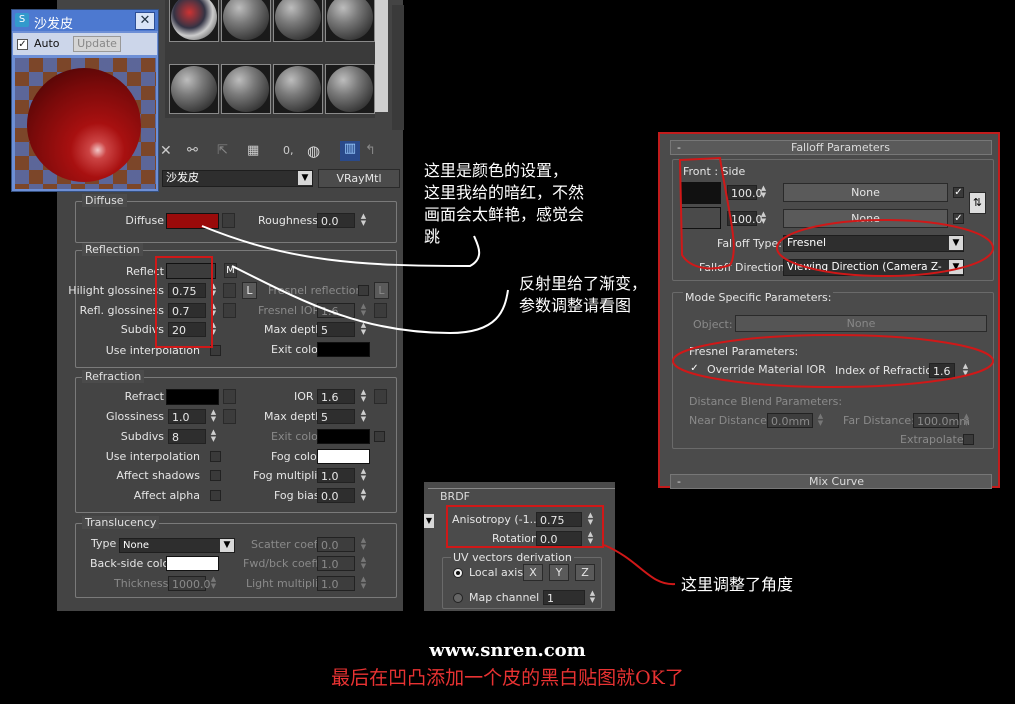 The image size is (1015, 704). What do you see at coordinates (370, 300) in the screenshot?
I see `reflect-connector` at bounding box center [370, 300].